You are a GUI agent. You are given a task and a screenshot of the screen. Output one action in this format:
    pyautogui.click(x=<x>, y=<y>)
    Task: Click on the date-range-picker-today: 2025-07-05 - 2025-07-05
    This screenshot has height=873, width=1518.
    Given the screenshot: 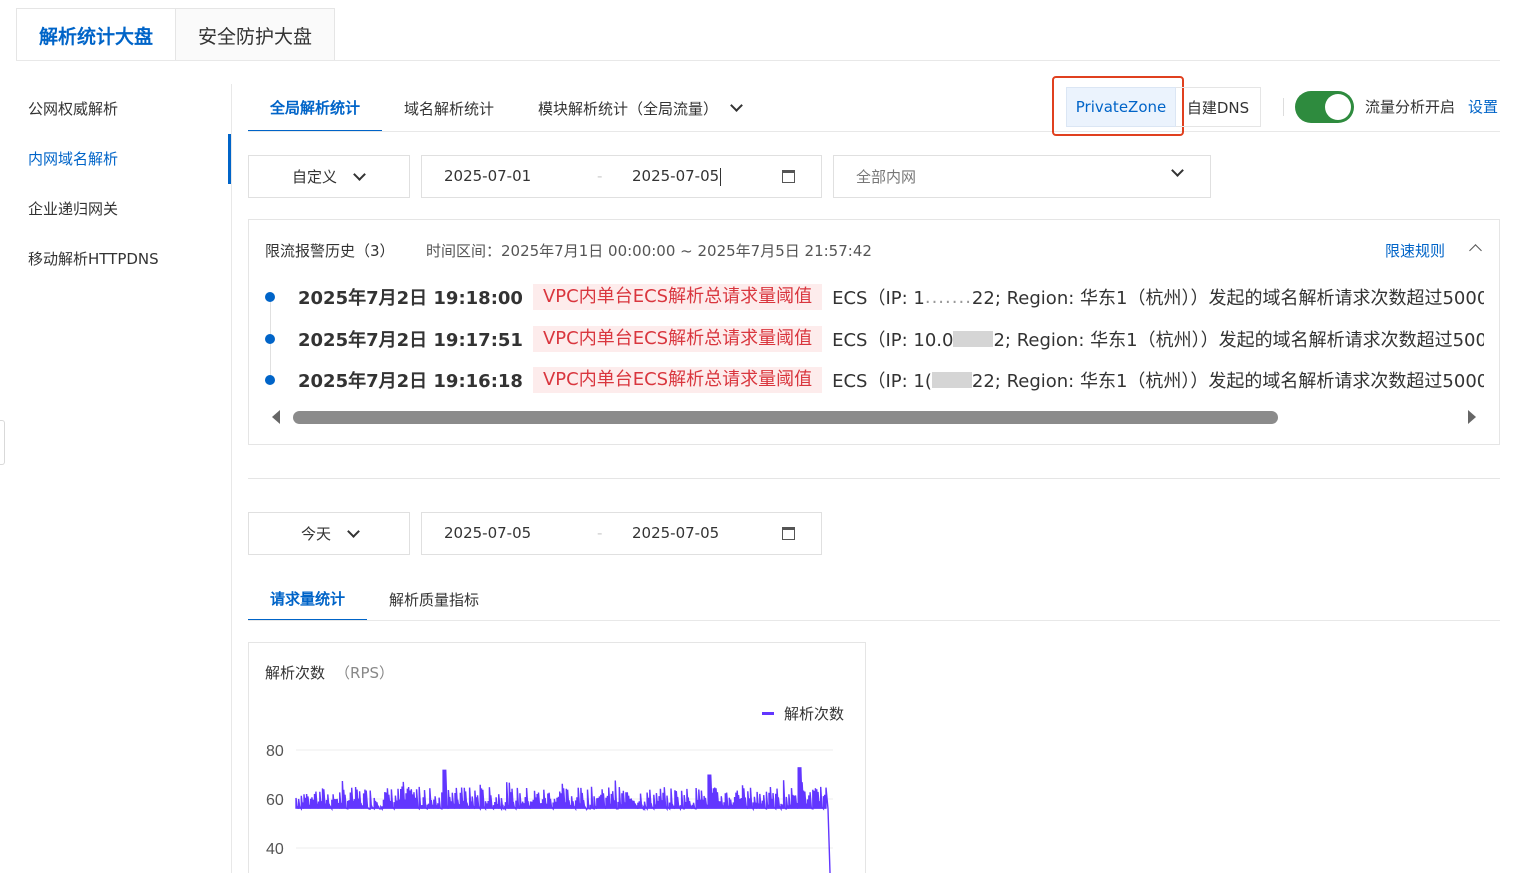 What is the action you would take?
    pyautogui.click(x=621, y=533)
    